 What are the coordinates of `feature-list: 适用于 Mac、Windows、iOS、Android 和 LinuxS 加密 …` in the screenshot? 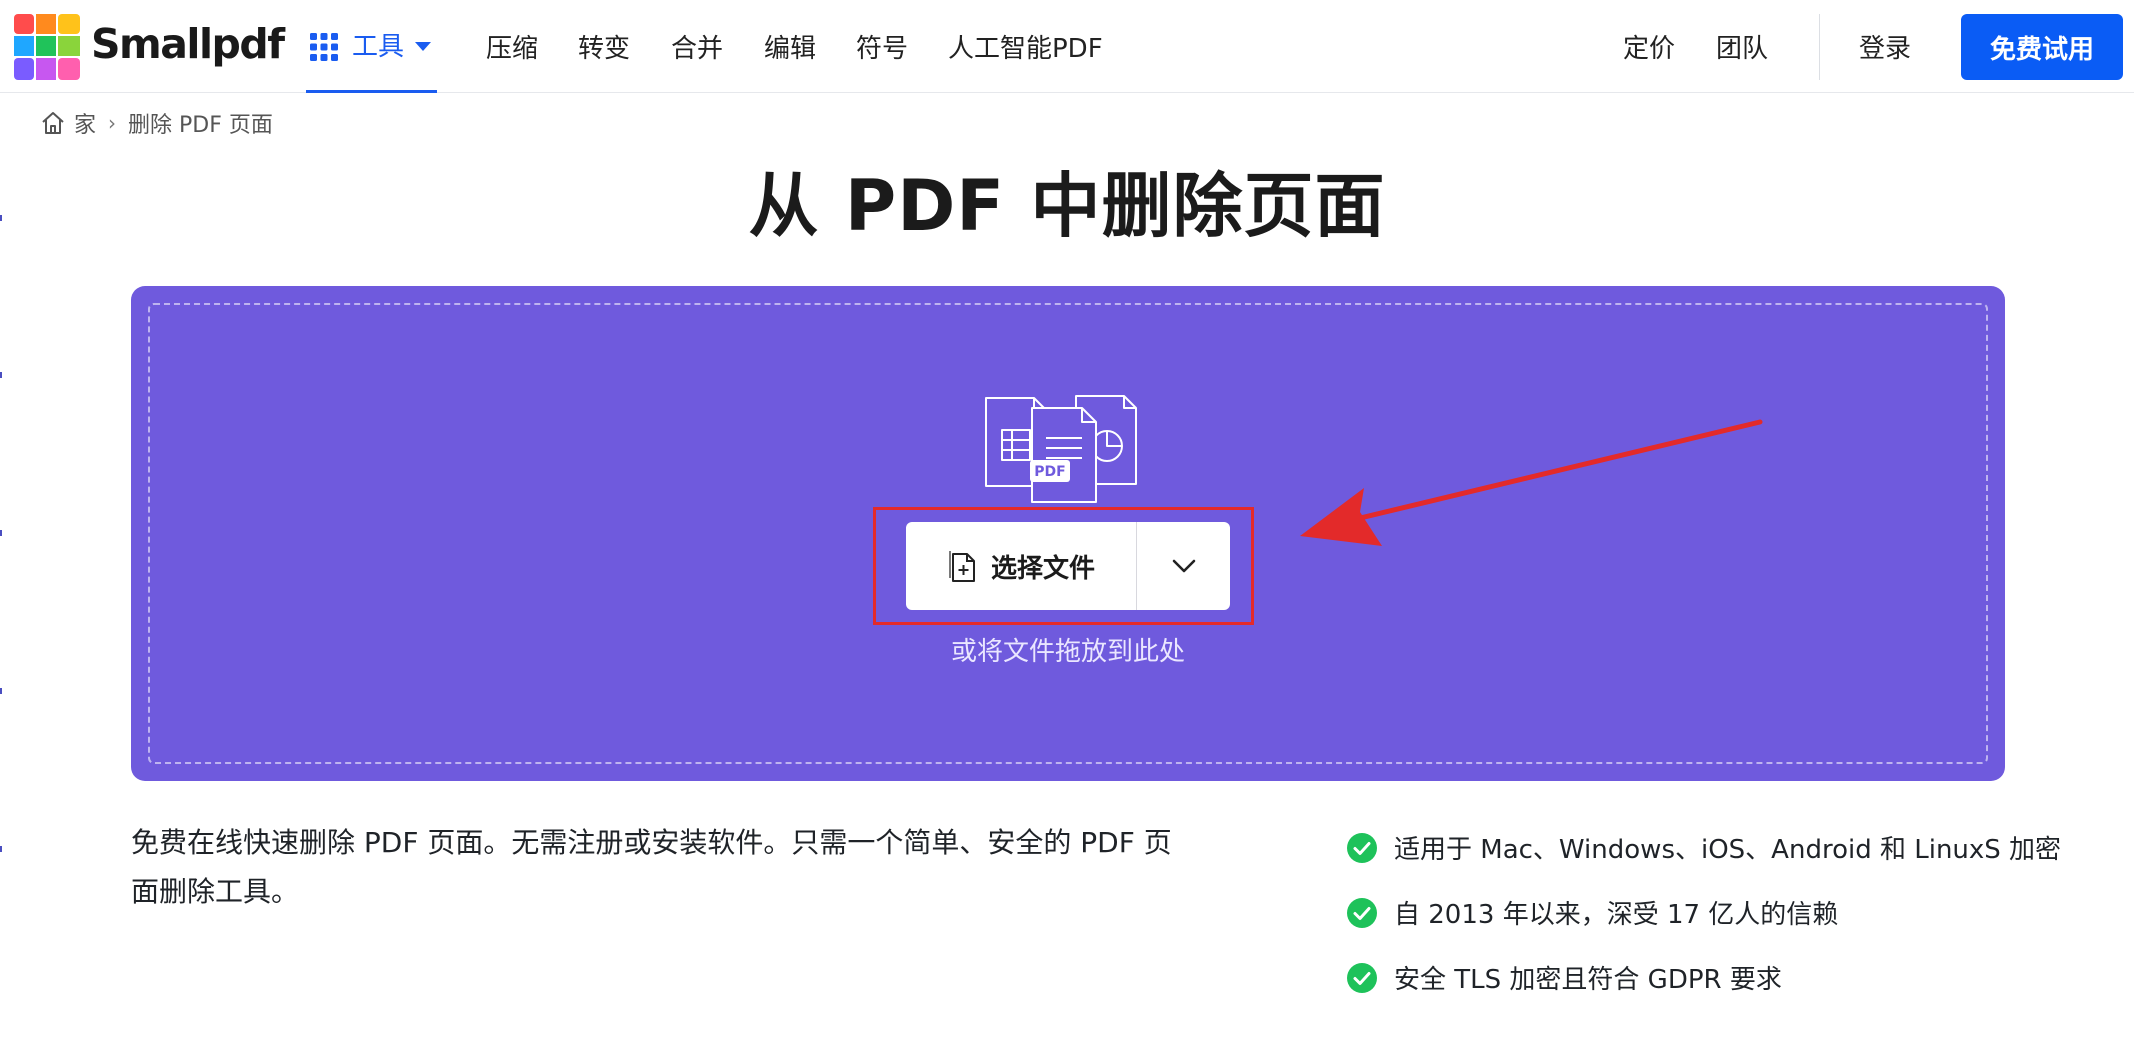 It's located at (1703, 912).